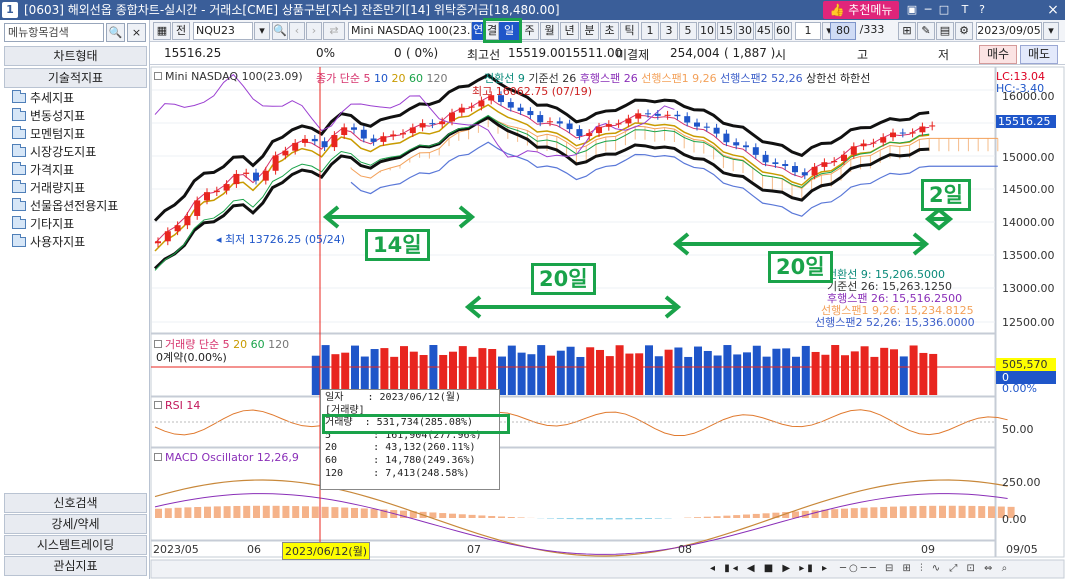 Image resolution: width=1065 pixels, height=579 pixels. Describe the element at coordinates (629, 31) in the screenshot. I see `period-tick: 틱` at that location.